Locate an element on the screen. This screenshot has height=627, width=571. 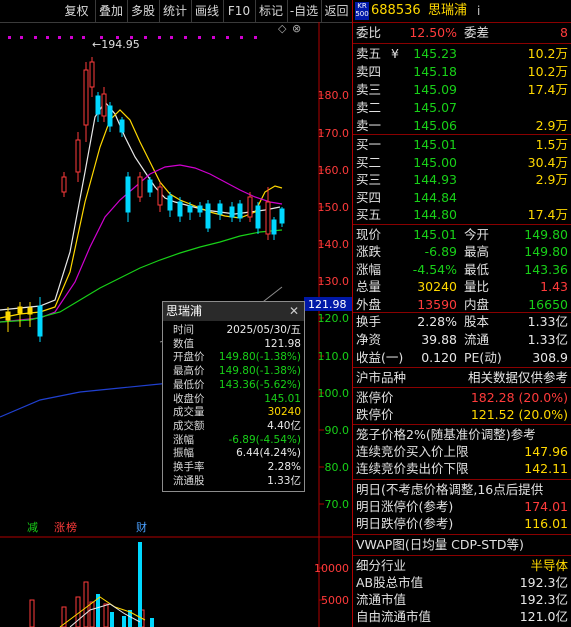
bid-level-label: 买二 is located at coordinates (369, 162).